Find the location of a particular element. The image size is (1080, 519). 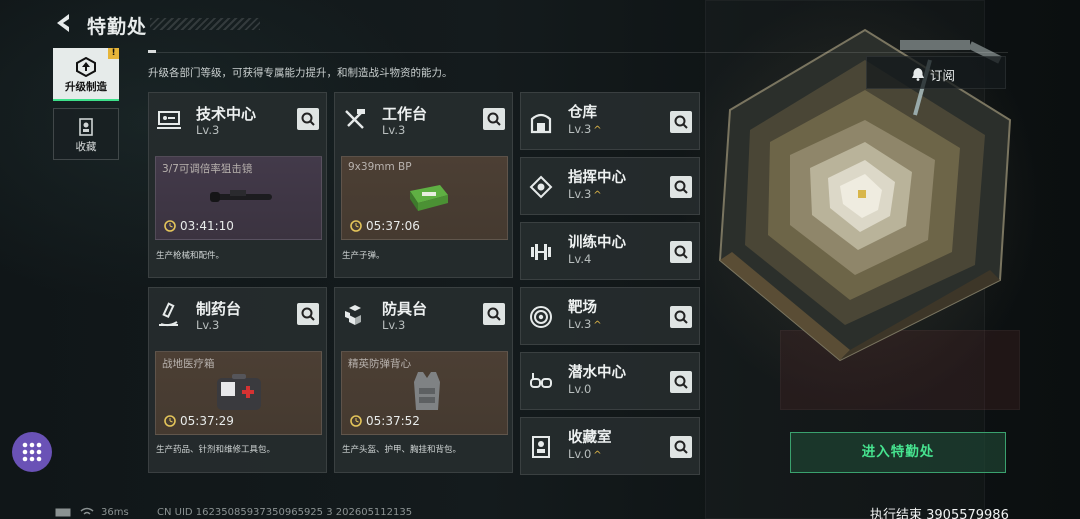

craft-slot: 战地医疗箱 05:37:29 is located at coordinates (238, 393).